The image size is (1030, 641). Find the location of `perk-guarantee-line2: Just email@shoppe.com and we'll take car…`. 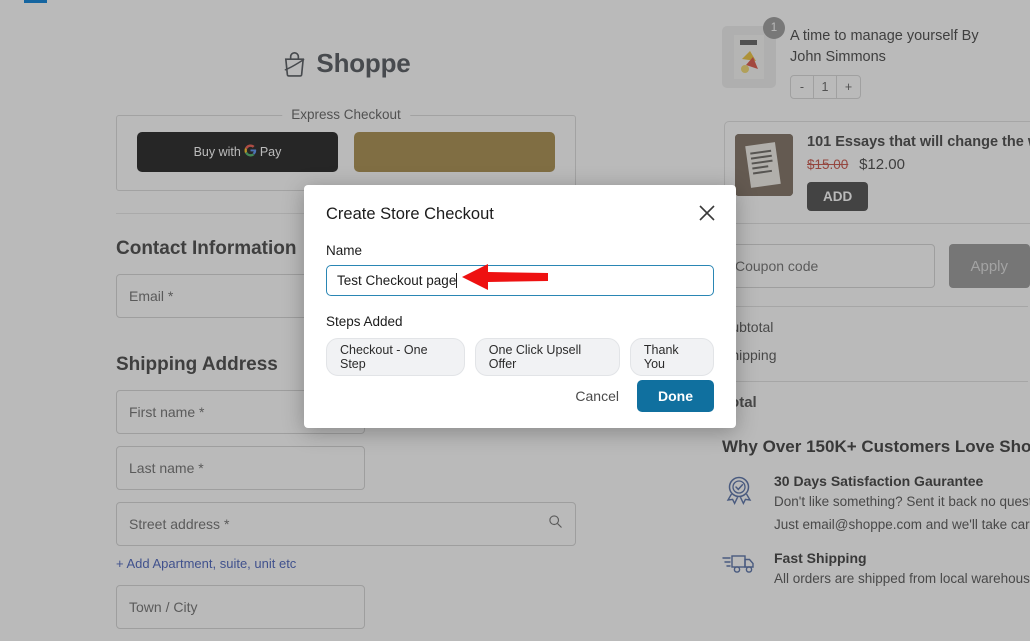

perk-guarantee-line2: Just email@shoppe.com and we'll take car… is located at coordinates (902, 524).